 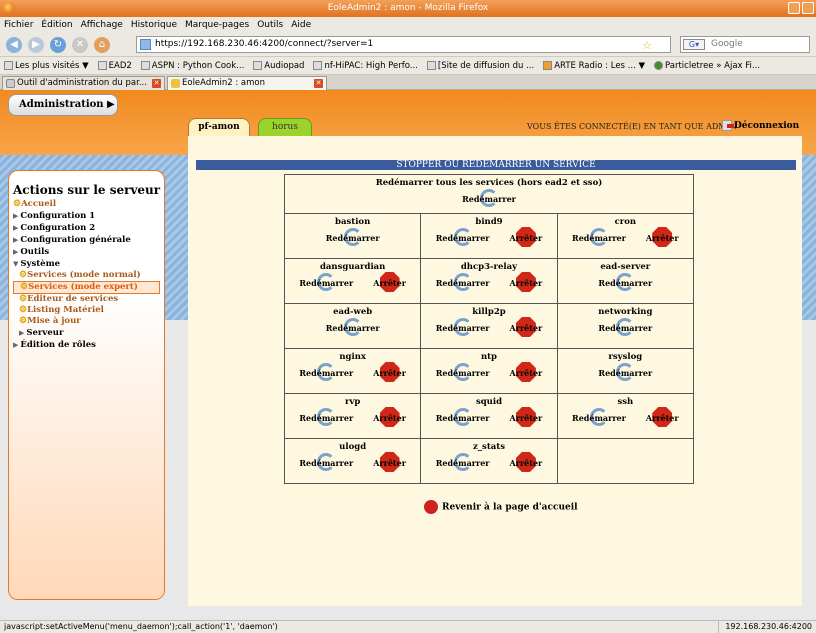 I want to click on sidebar-item-config-generale: ▶ Configuration générale, so click(x=88, y=240).